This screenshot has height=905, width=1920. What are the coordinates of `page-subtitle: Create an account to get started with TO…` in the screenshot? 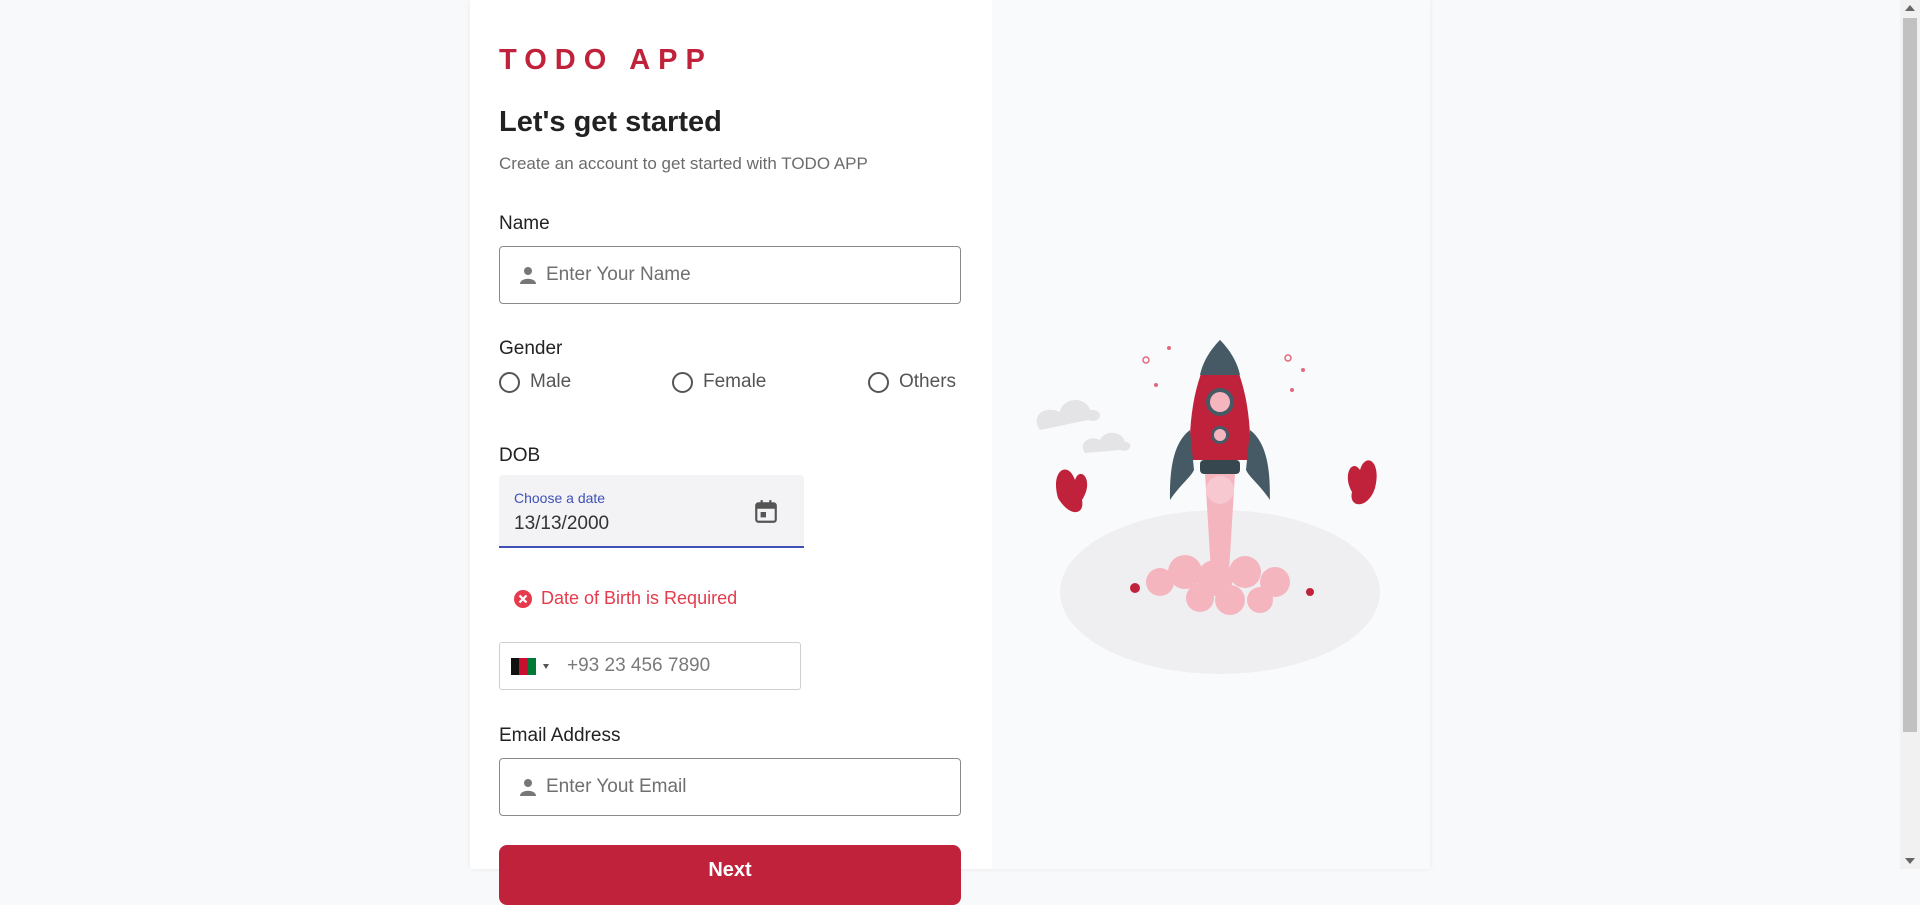 It's located at (683, 163).